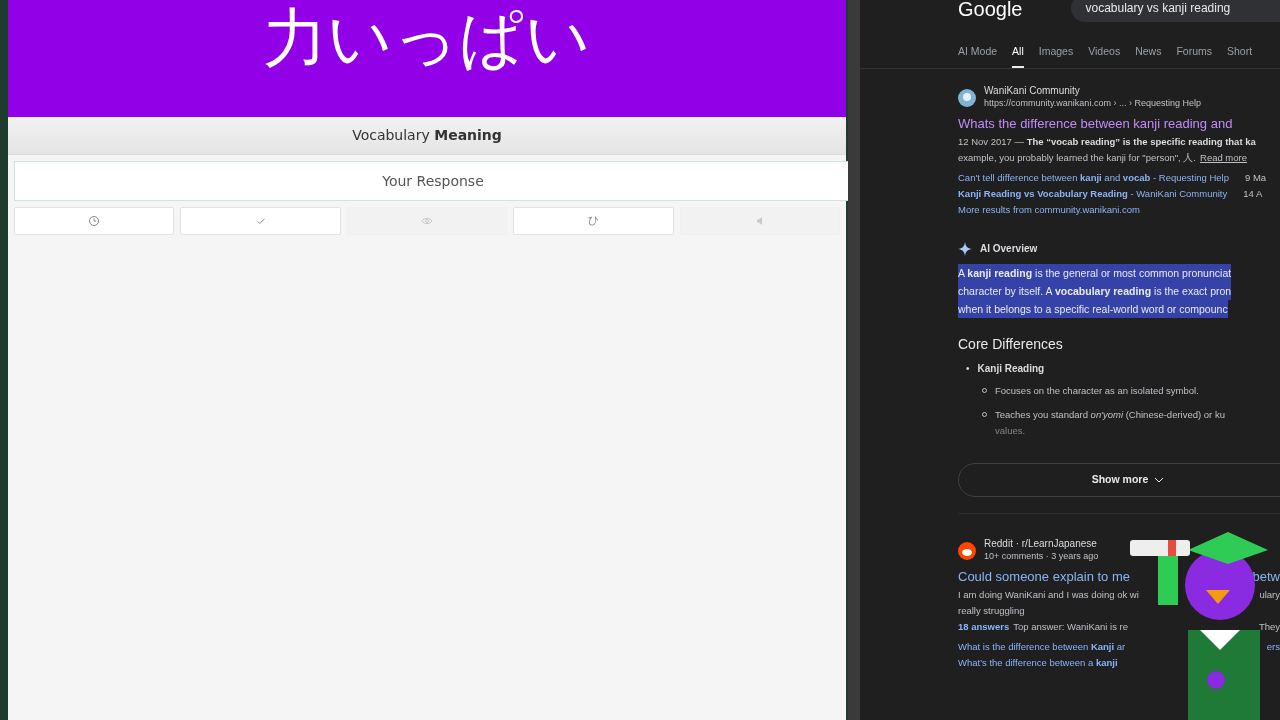  What do you see at coordinates (967, 550) in the screenshot?
I see `reddit-logo-icon` at bounding box center [967, 550].